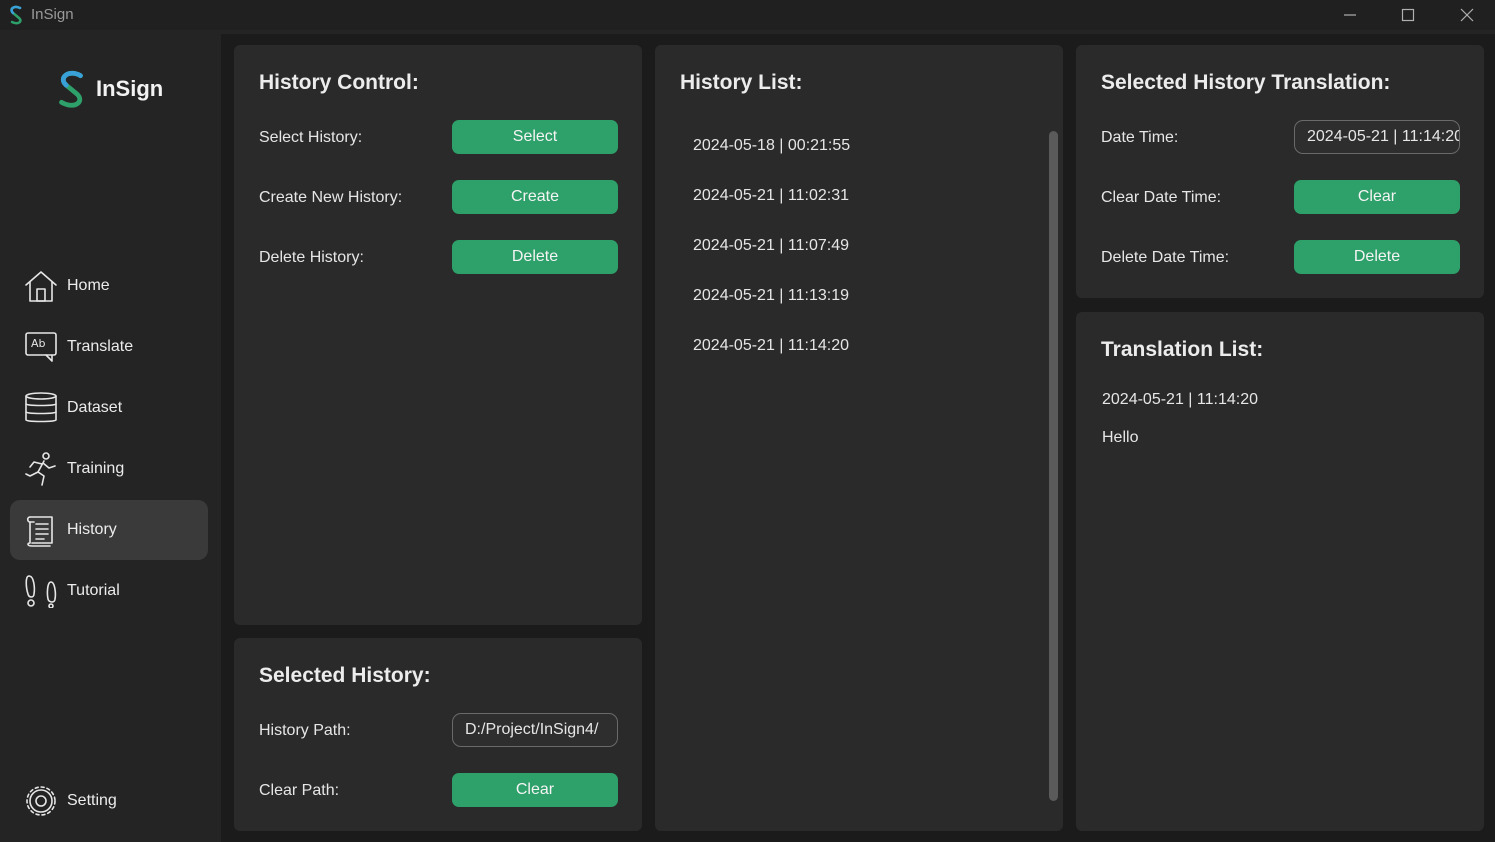  What do you see at coordinates (771, 346) in the screenshot?
I see `history-list-item: 2024-05-21 | 11:14:20` at bounding box center [771, 346].